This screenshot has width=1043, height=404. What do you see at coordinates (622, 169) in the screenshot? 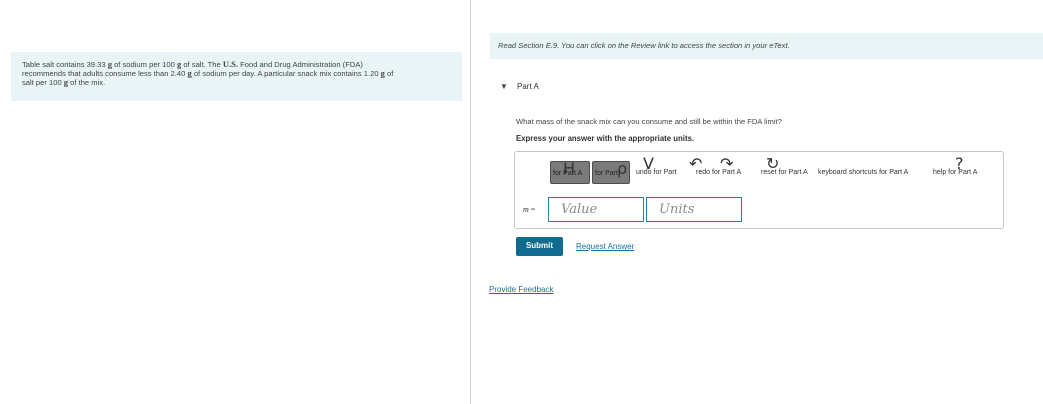
I see `symbols-icon: ρ` at bounding box center [622, 169].